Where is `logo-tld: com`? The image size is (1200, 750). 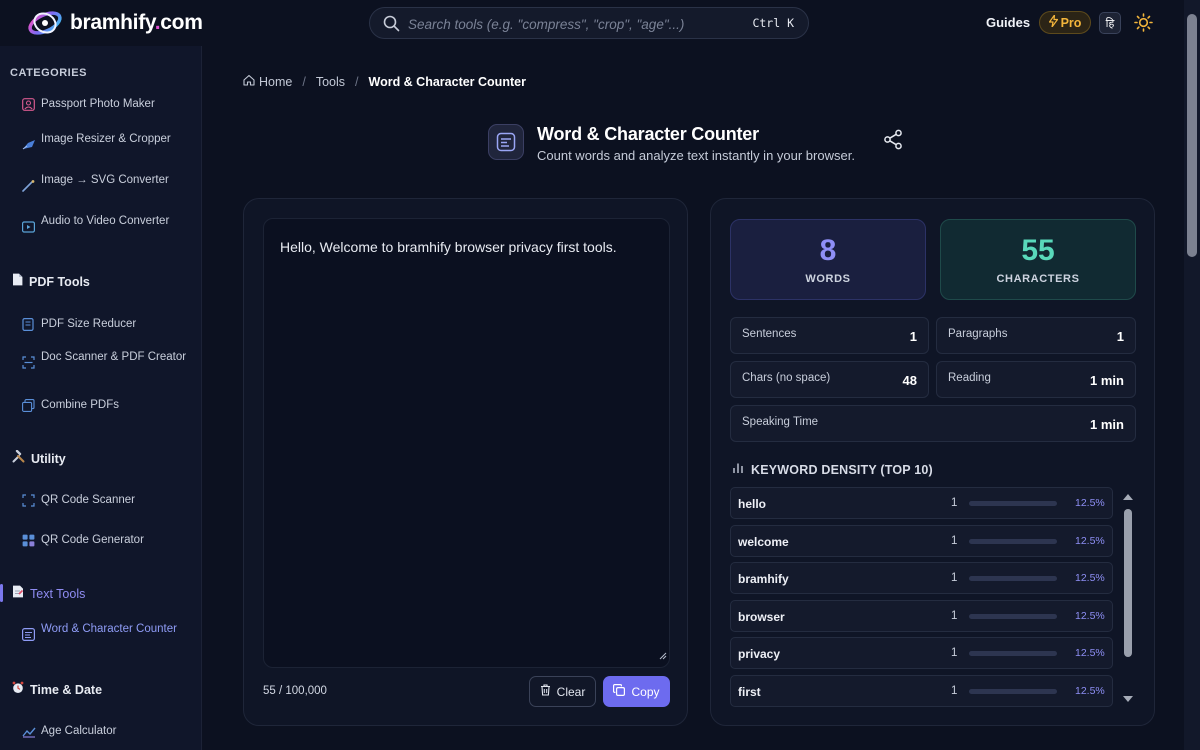 logo-tld: com is located at coordinates (181, 22).